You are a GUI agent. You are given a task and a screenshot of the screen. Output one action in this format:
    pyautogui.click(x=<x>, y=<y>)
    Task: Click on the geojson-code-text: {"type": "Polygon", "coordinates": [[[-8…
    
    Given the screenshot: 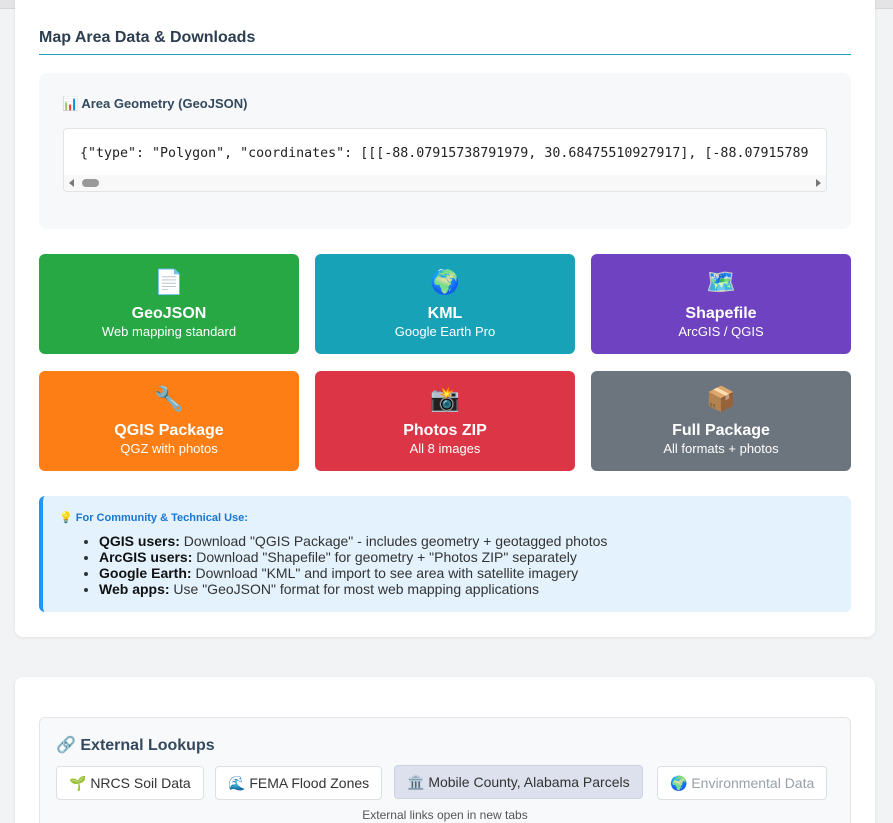 What is the action you would take?
    pyautogui.click(x=444, y=153)
    